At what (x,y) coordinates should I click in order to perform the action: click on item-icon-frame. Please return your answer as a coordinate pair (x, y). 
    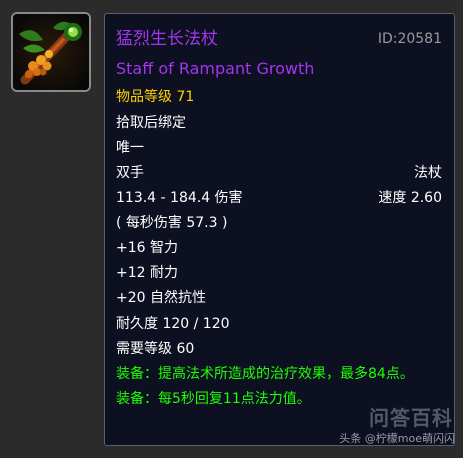
    Looking at the image, I should click on (51, 52).